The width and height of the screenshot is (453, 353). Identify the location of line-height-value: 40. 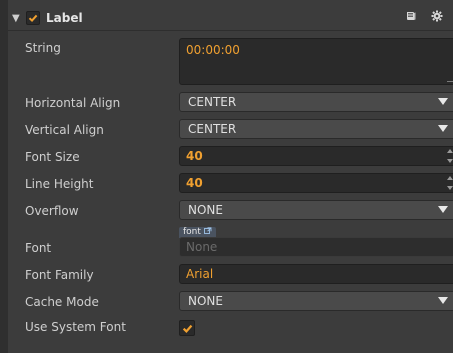
(194, 183).